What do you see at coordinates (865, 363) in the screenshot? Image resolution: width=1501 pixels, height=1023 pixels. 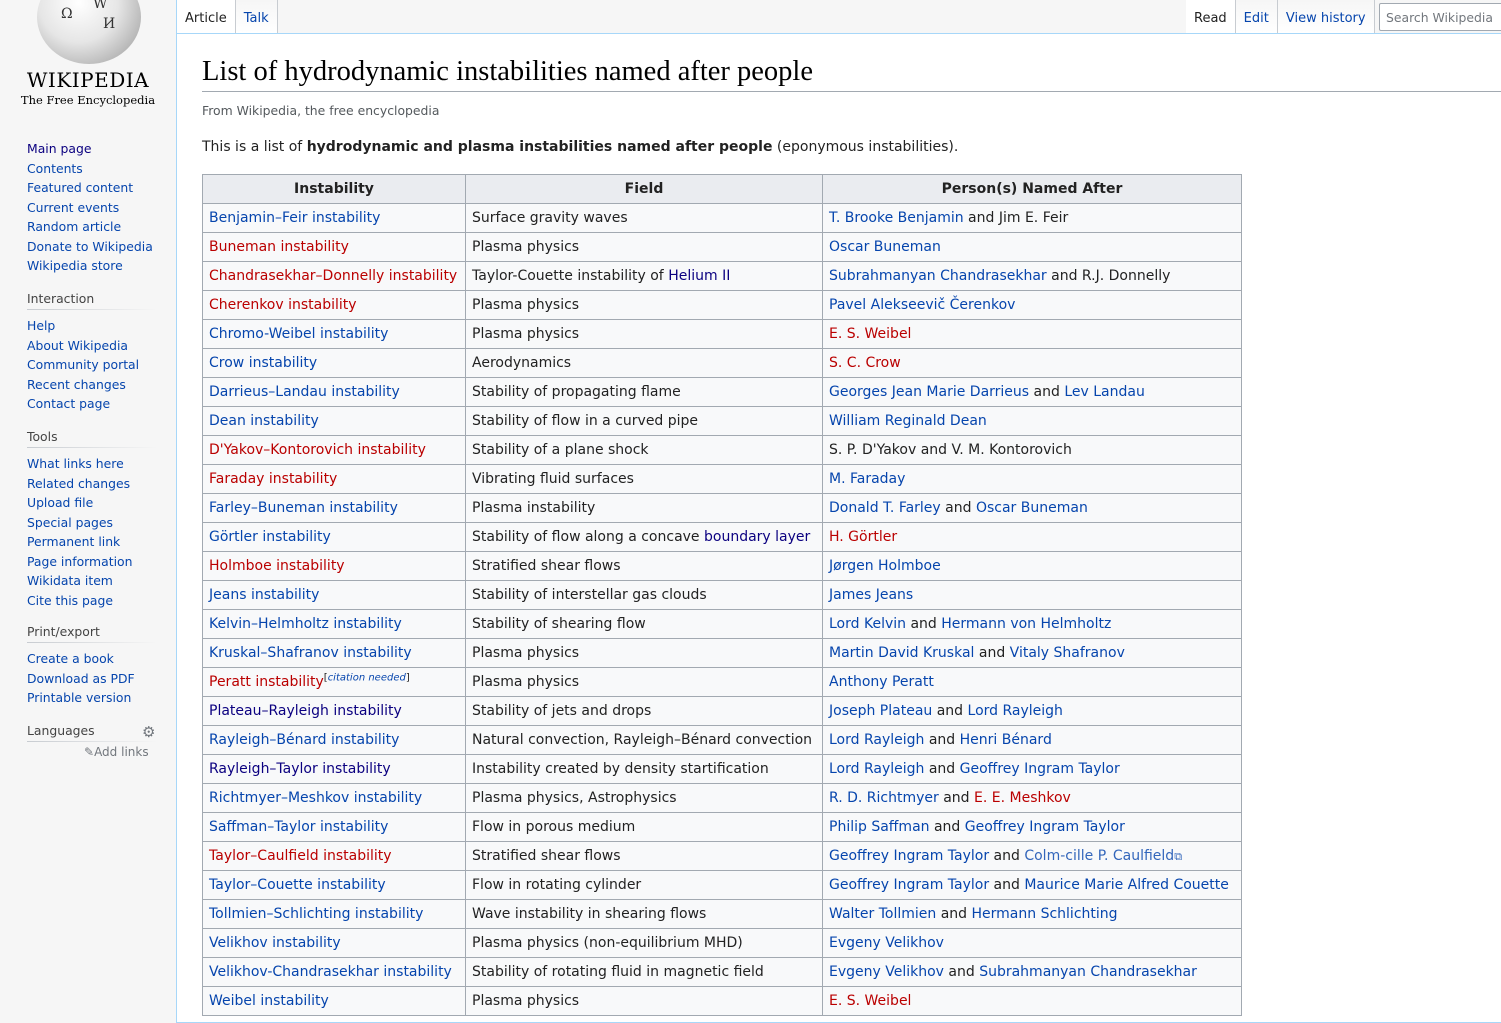 I see `person-link: S. C. Crow` at bounding box center [865, 363].